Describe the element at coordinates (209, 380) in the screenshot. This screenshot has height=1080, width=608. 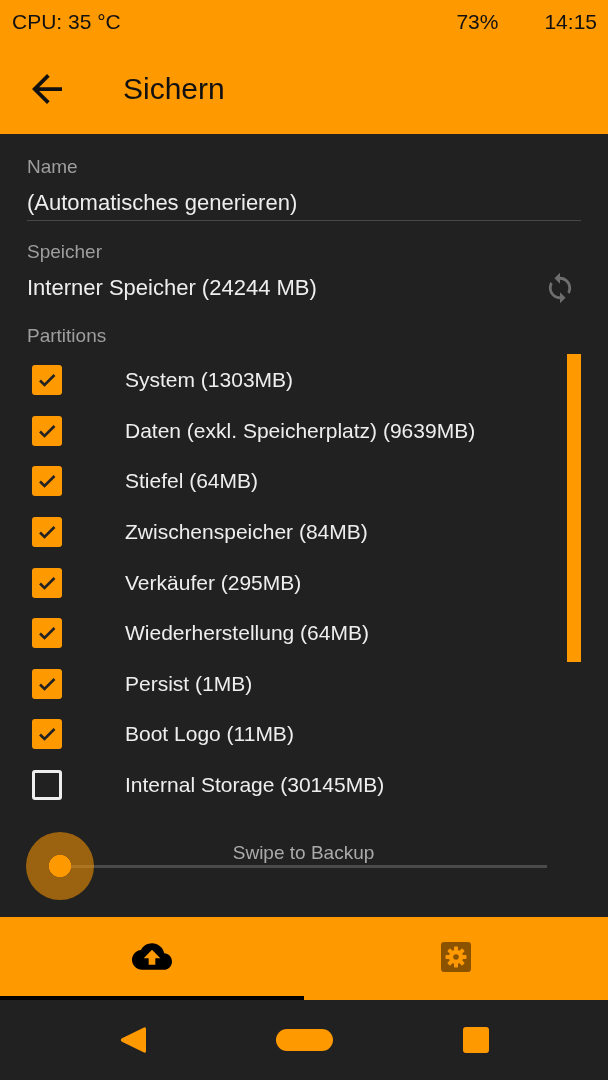
I see `partition-label: System (1303MB)` at that location.